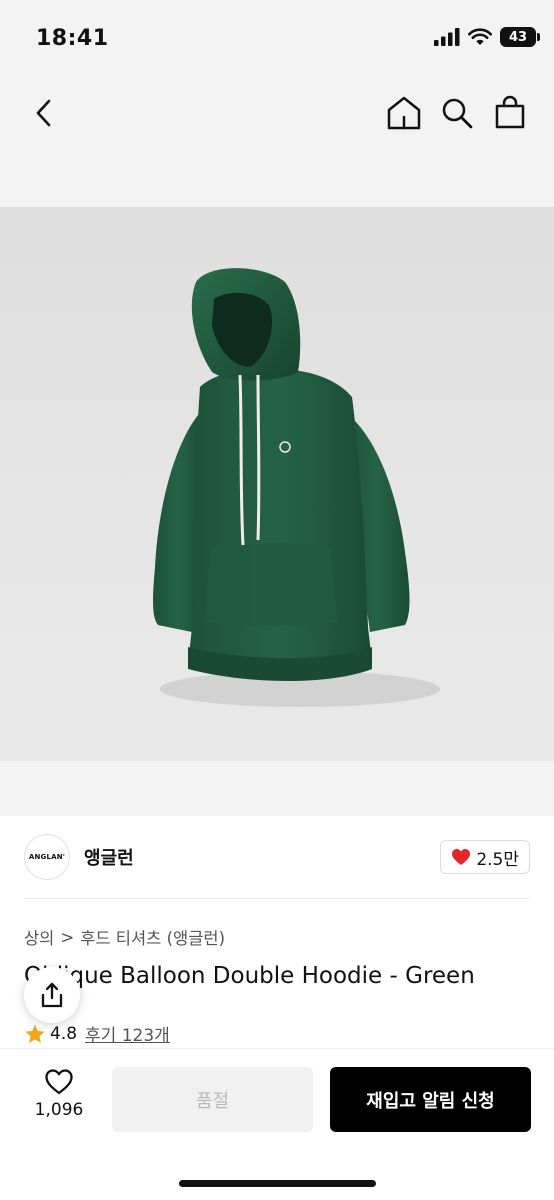 This screenshot has height=1200, width=554. I want to click on breadcrumb: 상의 > 후드 티셔츠 (앵글런), so click(124, 937).